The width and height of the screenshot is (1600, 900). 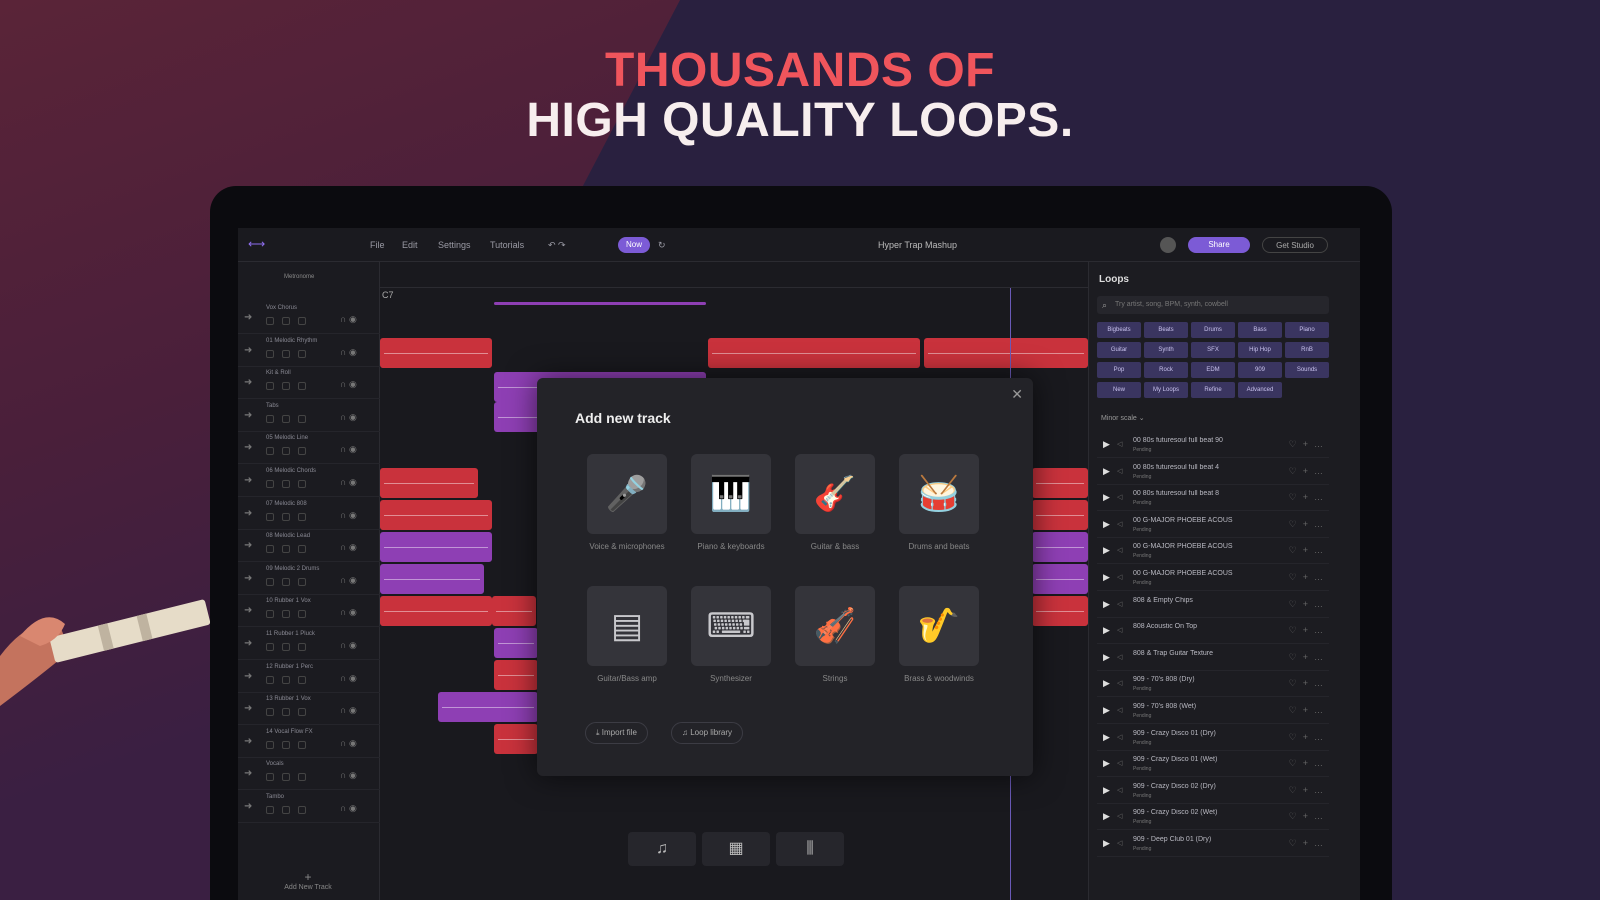 I want to click on loop-tag: Rock, so click(x=1166, y=370).